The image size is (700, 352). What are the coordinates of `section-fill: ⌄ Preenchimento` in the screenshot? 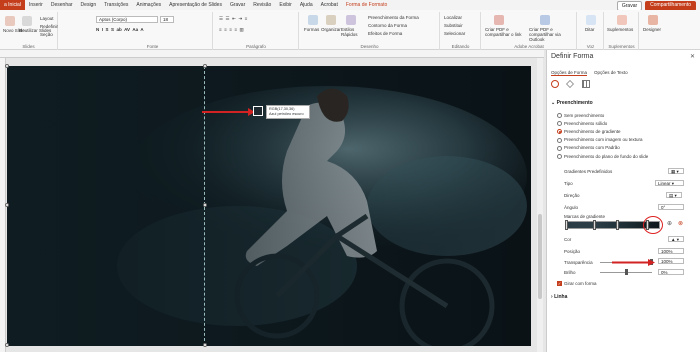 It's located at (572, 103).